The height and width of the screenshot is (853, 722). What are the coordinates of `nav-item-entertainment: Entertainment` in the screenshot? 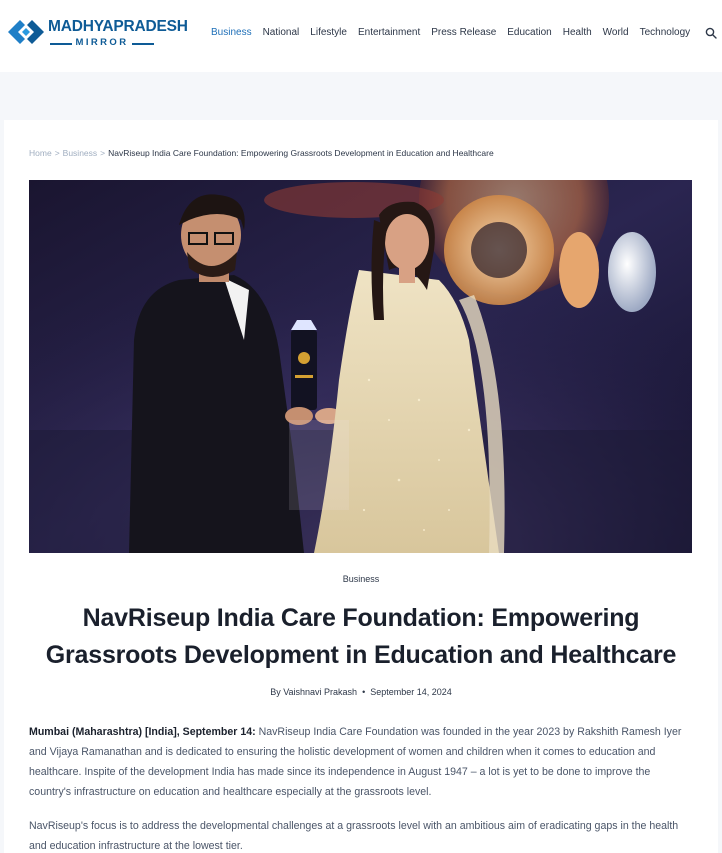 It's located at (389, 32).